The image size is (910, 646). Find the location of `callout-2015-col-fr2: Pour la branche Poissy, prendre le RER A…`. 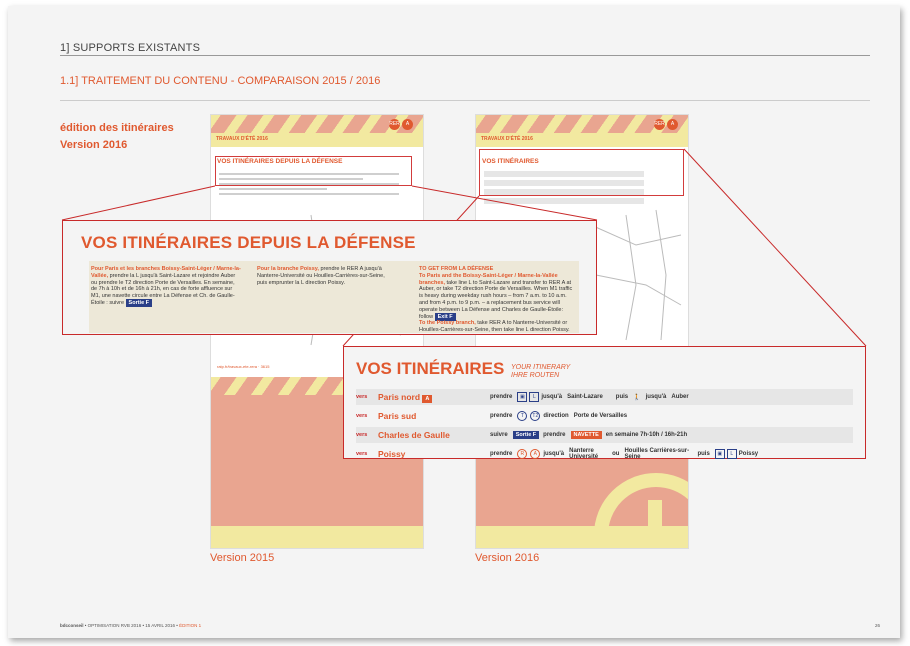

callout-2015-col-fr2: Pour la branche Poissy, prendre le RER A… is located at coordinates (322, 276).